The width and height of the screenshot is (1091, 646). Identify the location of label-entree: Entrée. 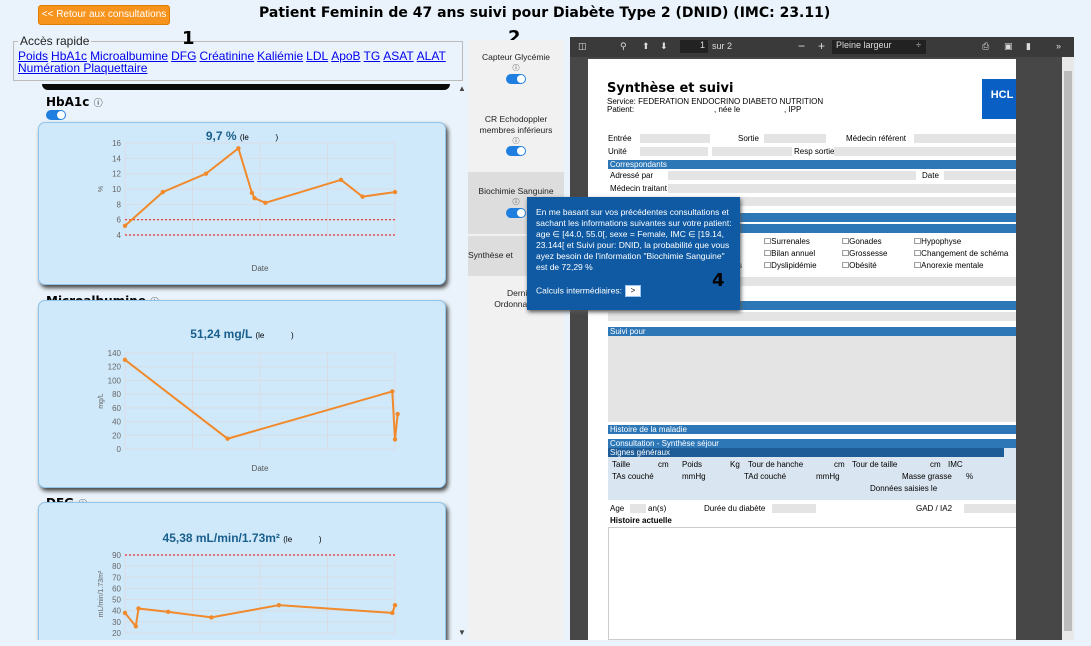
(620, 138).